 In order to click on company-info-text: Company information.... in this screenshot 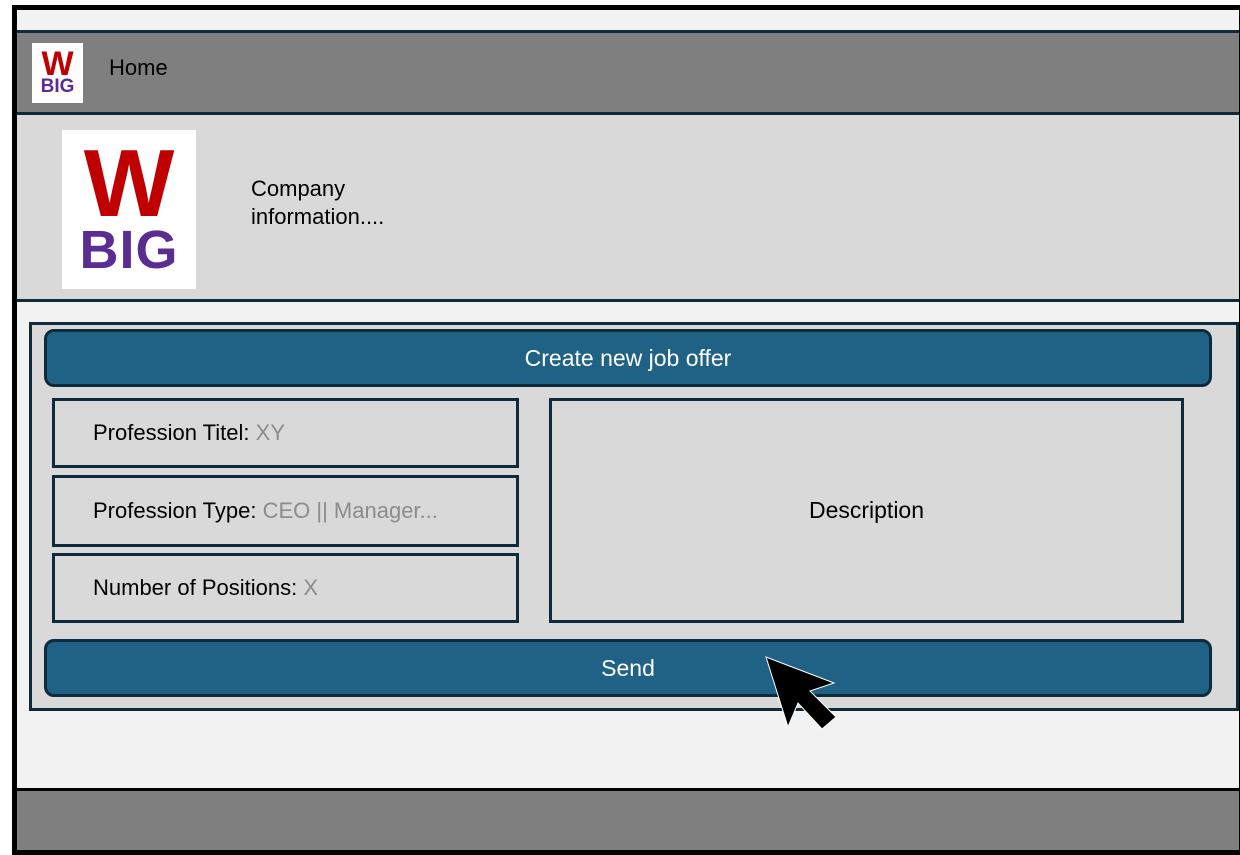, I will do `click(318, 202)`.